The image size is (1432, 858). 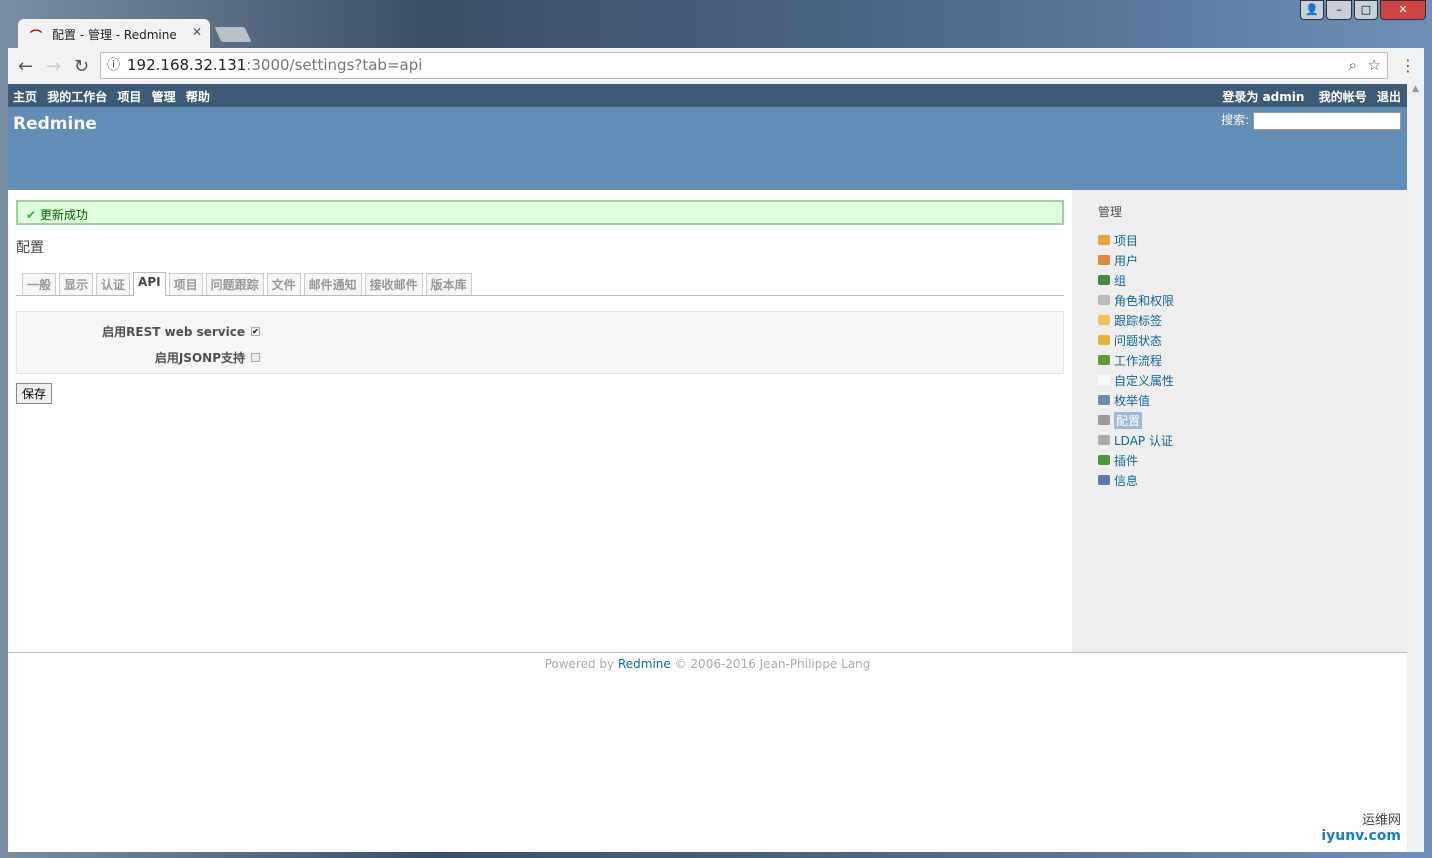 I want to click on rest-api-checkbox: ✔, so click(x=255, y=331).